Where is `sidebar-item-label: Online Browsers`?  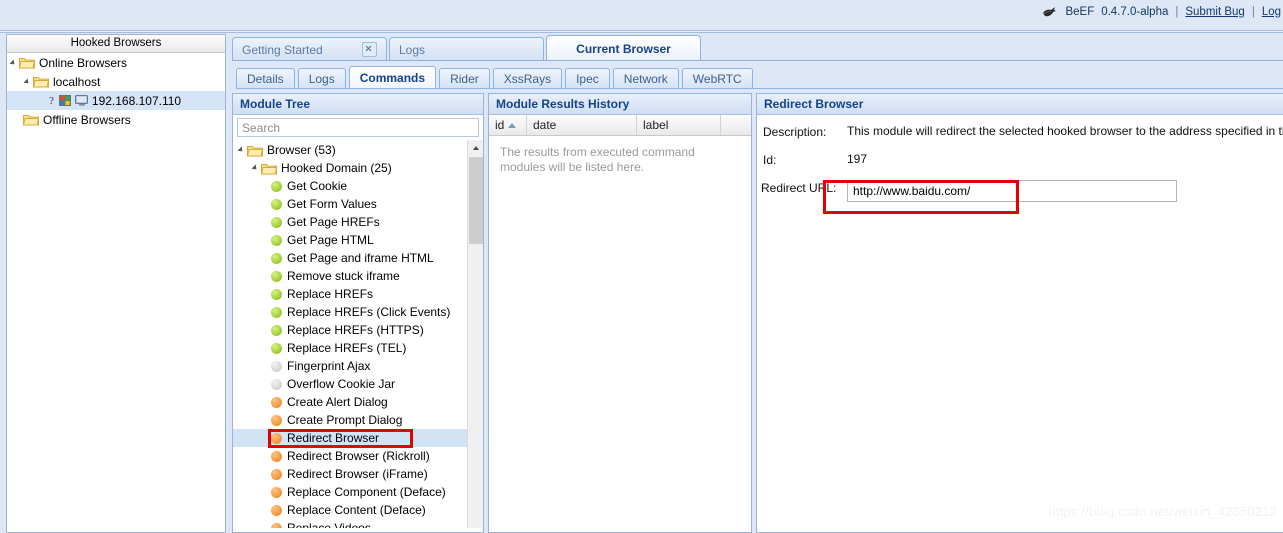
sidebar-item-label: Online Browsers is located at coordinates (83, 62).